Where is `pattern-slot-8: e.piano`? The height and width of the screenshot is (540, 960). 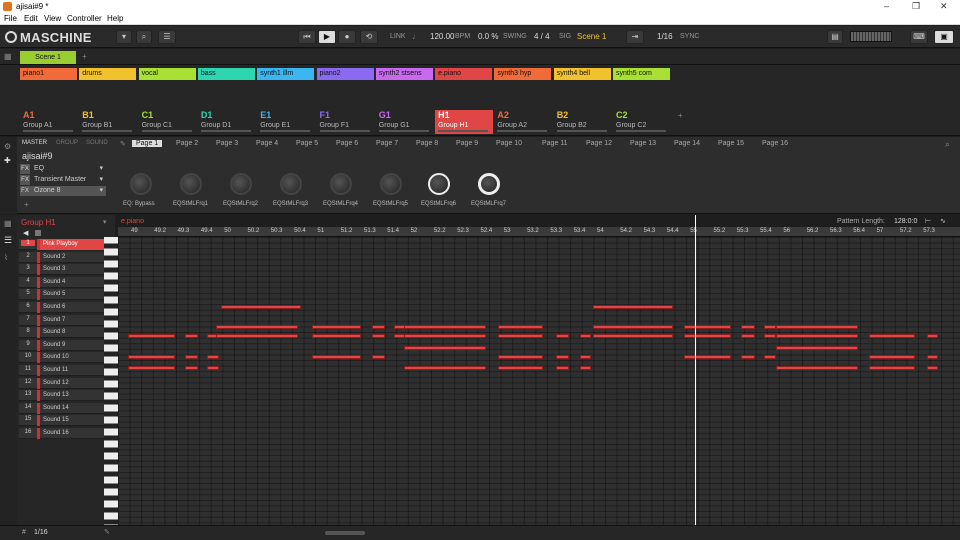
pattern-slot-8: e.piano is located at coordinates (464, 74).